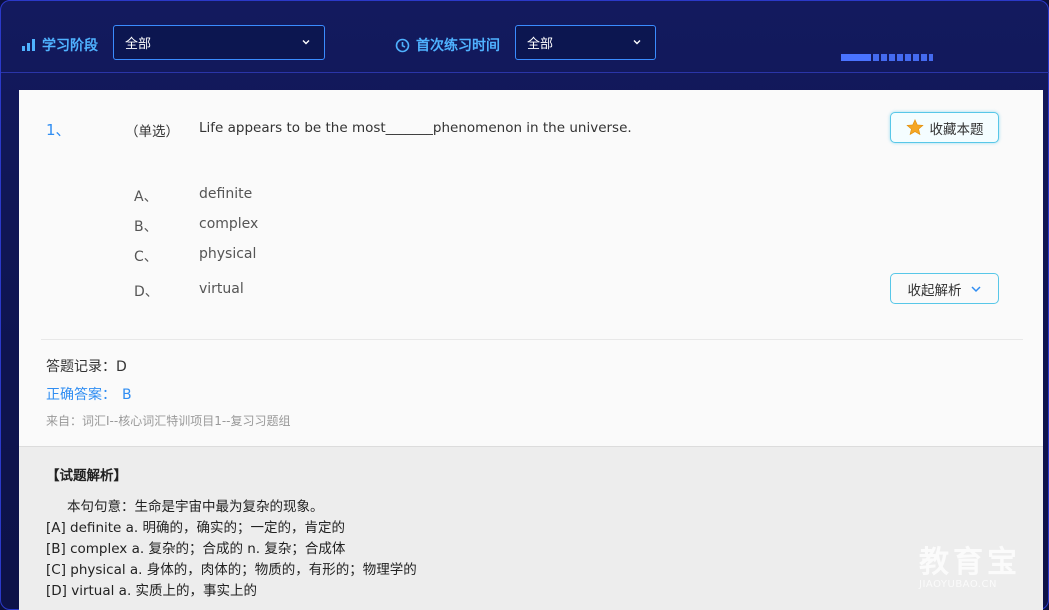 The width and height of the screenshot is (1049, 610). I want to click on answer-record: 答题记录：D, so click(86, 367).